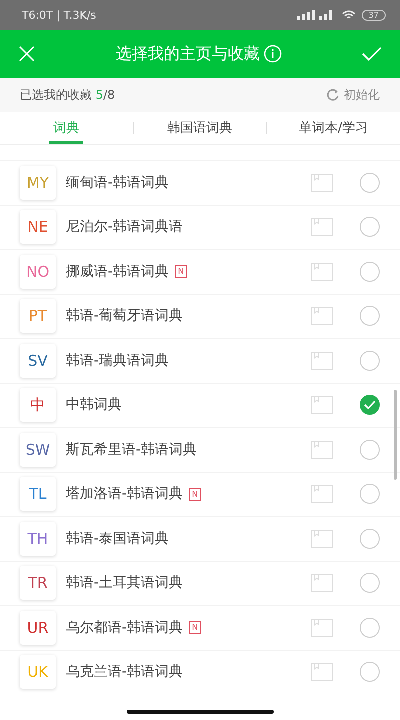 The image size is (400, 720). What do you see at coordinates (59, 15) in the screenshot?
I see `status-text: T6:0T | T.3K/s` at bounding box center [59, 15].